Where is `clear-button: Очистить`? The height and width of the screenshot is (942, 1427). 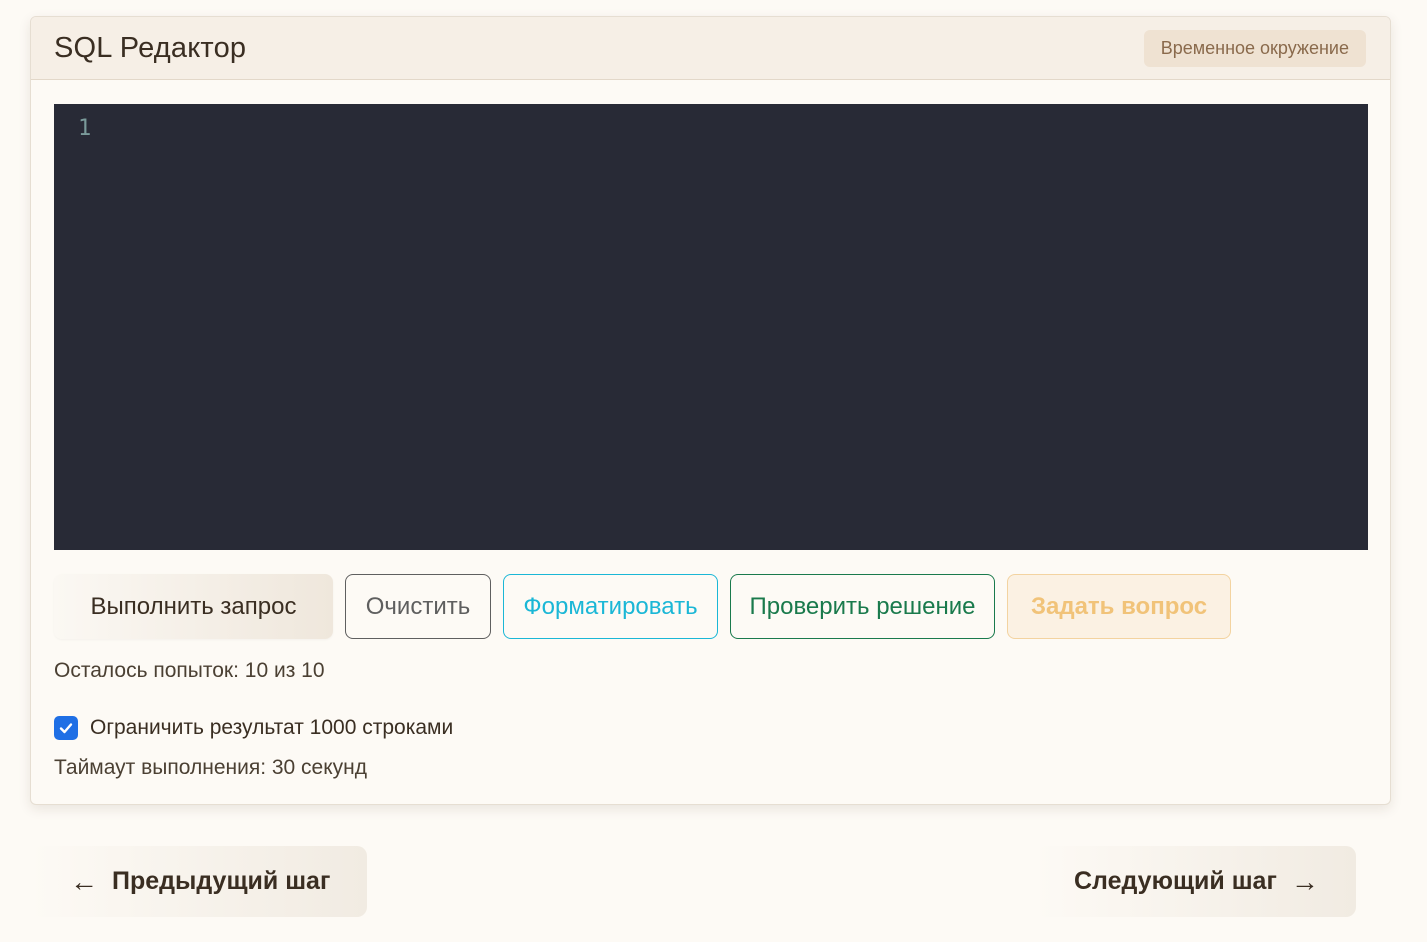
clear-button: Очистить is located at coordinates (418, 606).